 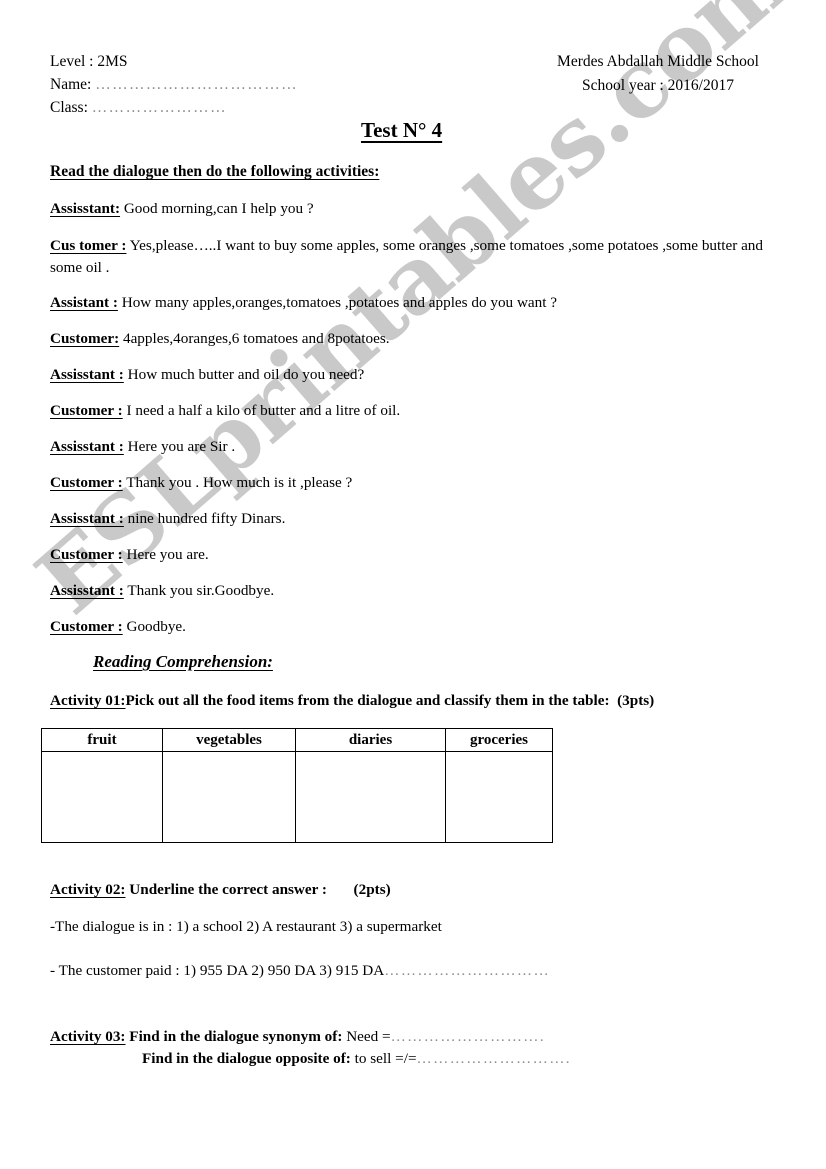 I want to click on table-cell-fruit, so click(x=102, y=797).